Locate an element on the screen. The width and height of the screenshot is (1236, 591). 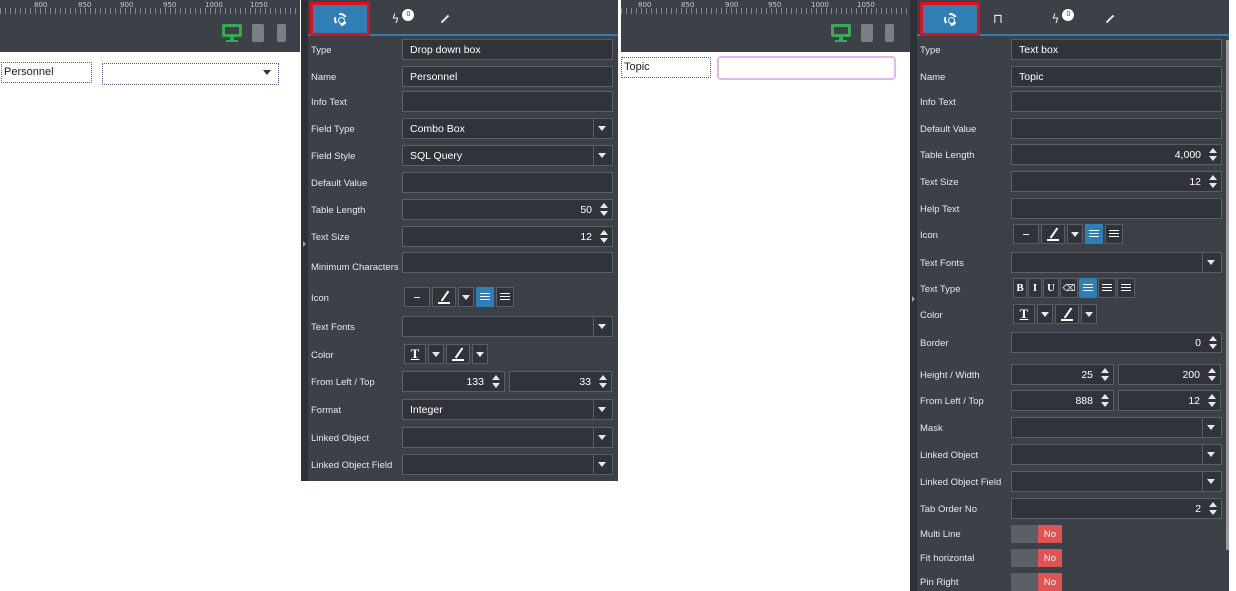
height-width-first-field: 25 is located at coordinates (1062, 374).